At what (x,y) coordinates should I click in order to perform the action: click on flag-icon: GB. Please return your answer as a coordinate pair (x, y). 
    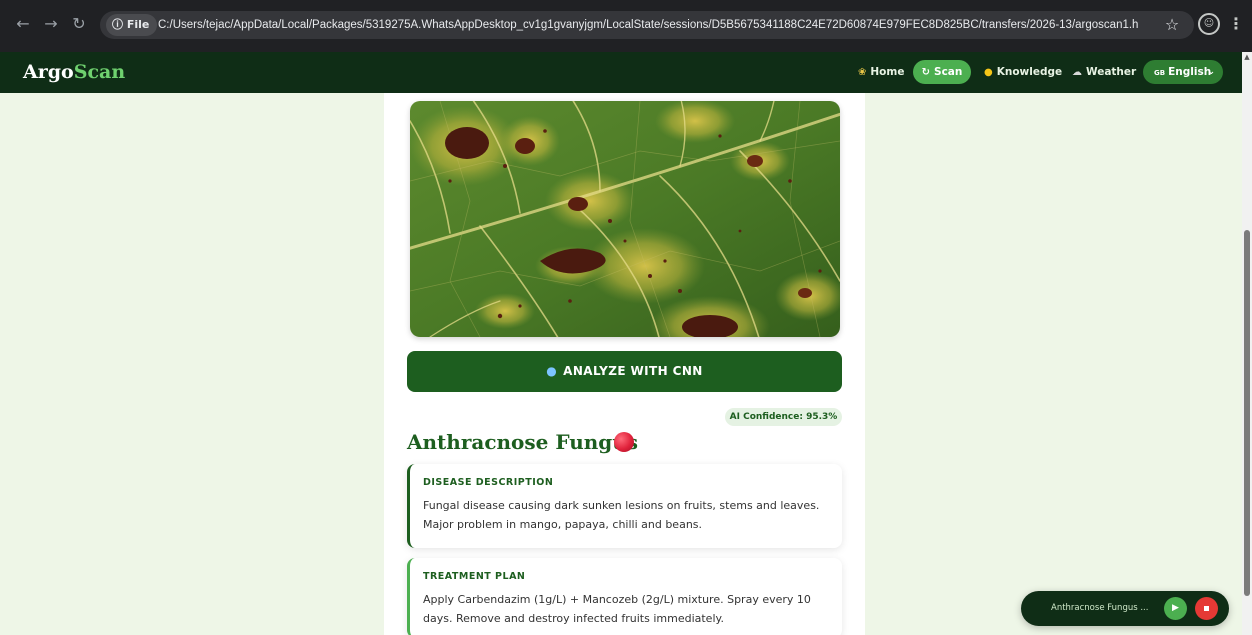
    Looking at the image, I should click on (1160, 73).